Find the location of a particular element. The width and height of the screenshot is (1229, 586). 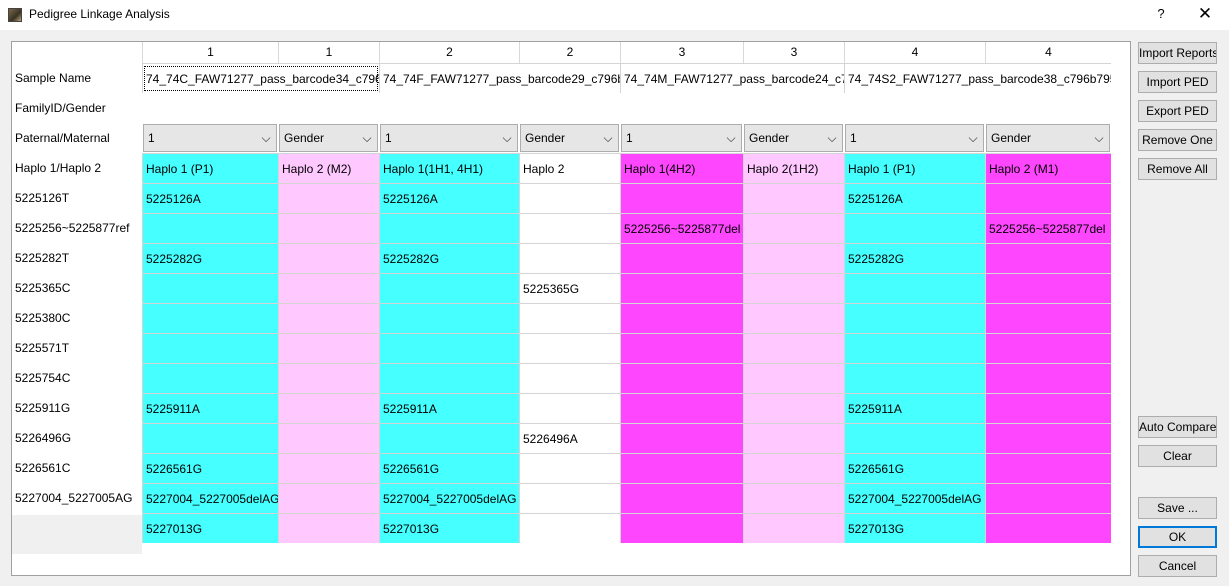

close-button: ✕ is located at coordinates (1205, 14).